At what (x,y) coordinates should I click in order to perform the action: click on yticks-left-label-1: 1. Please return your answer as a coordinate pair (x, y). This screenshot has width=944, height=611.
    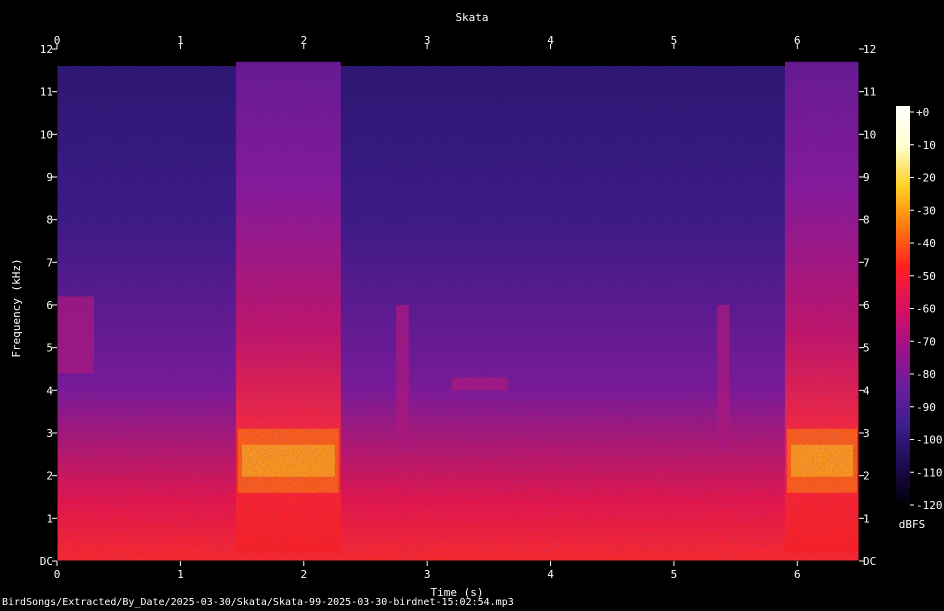
    Looking at the image, I should click on (49, 518).